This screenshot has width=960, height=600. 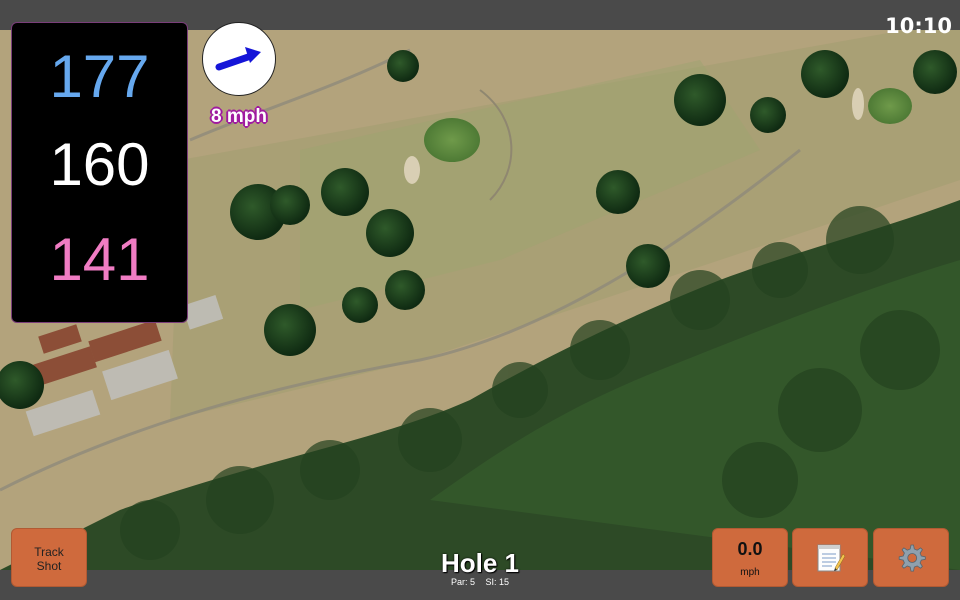 What do you see at coordinates (462, 582) in the screenshot?
I see `hole-par: Par: 5` at bounding box center [462, 582].